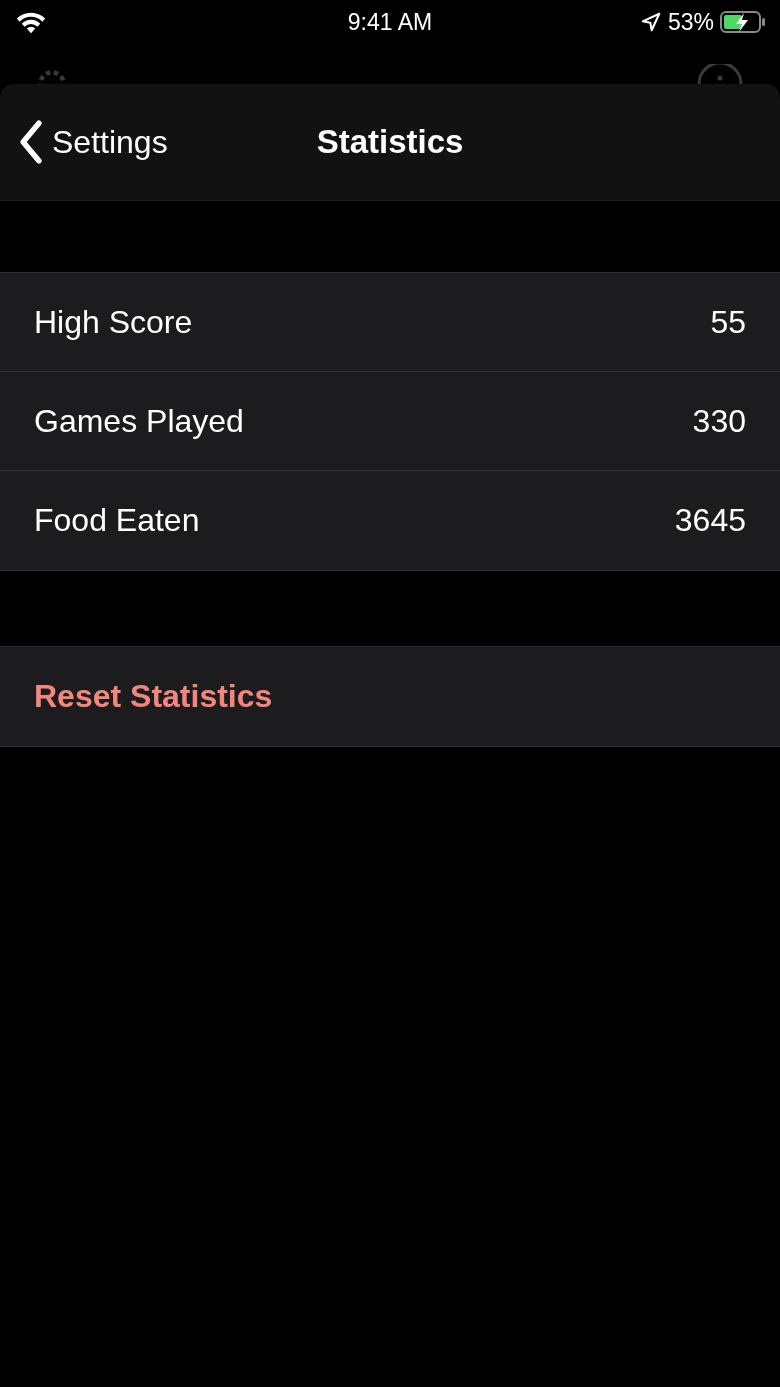 Image resolution: width=780 pixels, height=1387 pixels. What do you see at coordinates (690, 22) in the screenshot?
I see `battery-percentage: 53%` at bounding box center [690, 22].